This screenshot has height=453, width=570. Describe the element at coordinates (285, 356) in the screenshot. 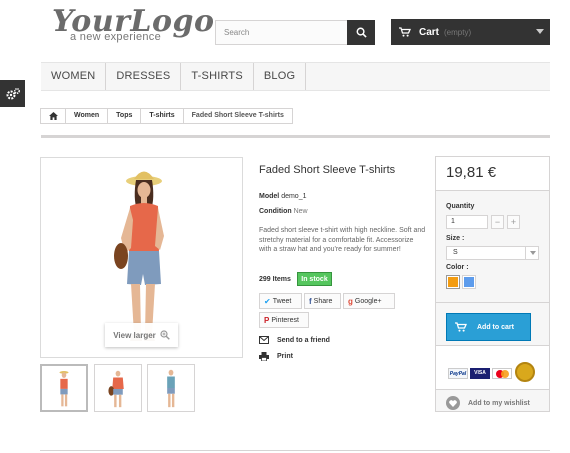

I see `print-label: Print` at that location.